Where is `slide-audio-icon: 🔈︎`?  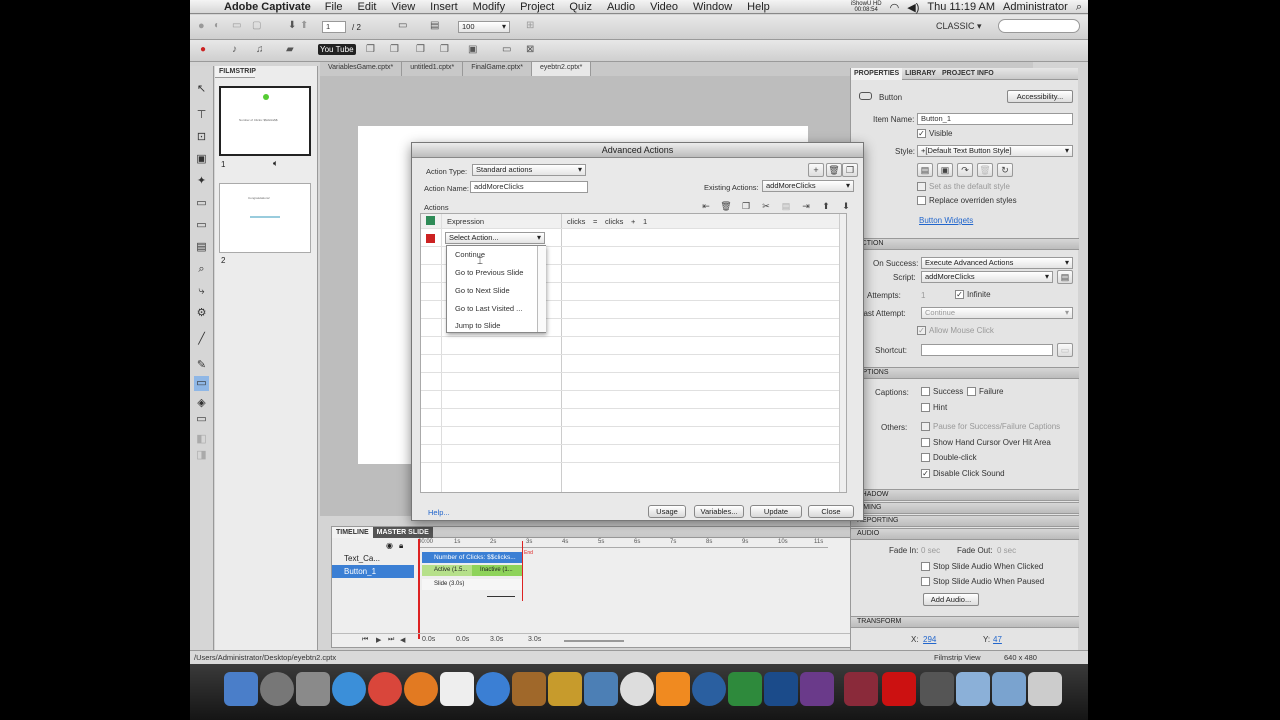
slide-audio-icon: 🔈︎ is located at coordinates (275, 163).